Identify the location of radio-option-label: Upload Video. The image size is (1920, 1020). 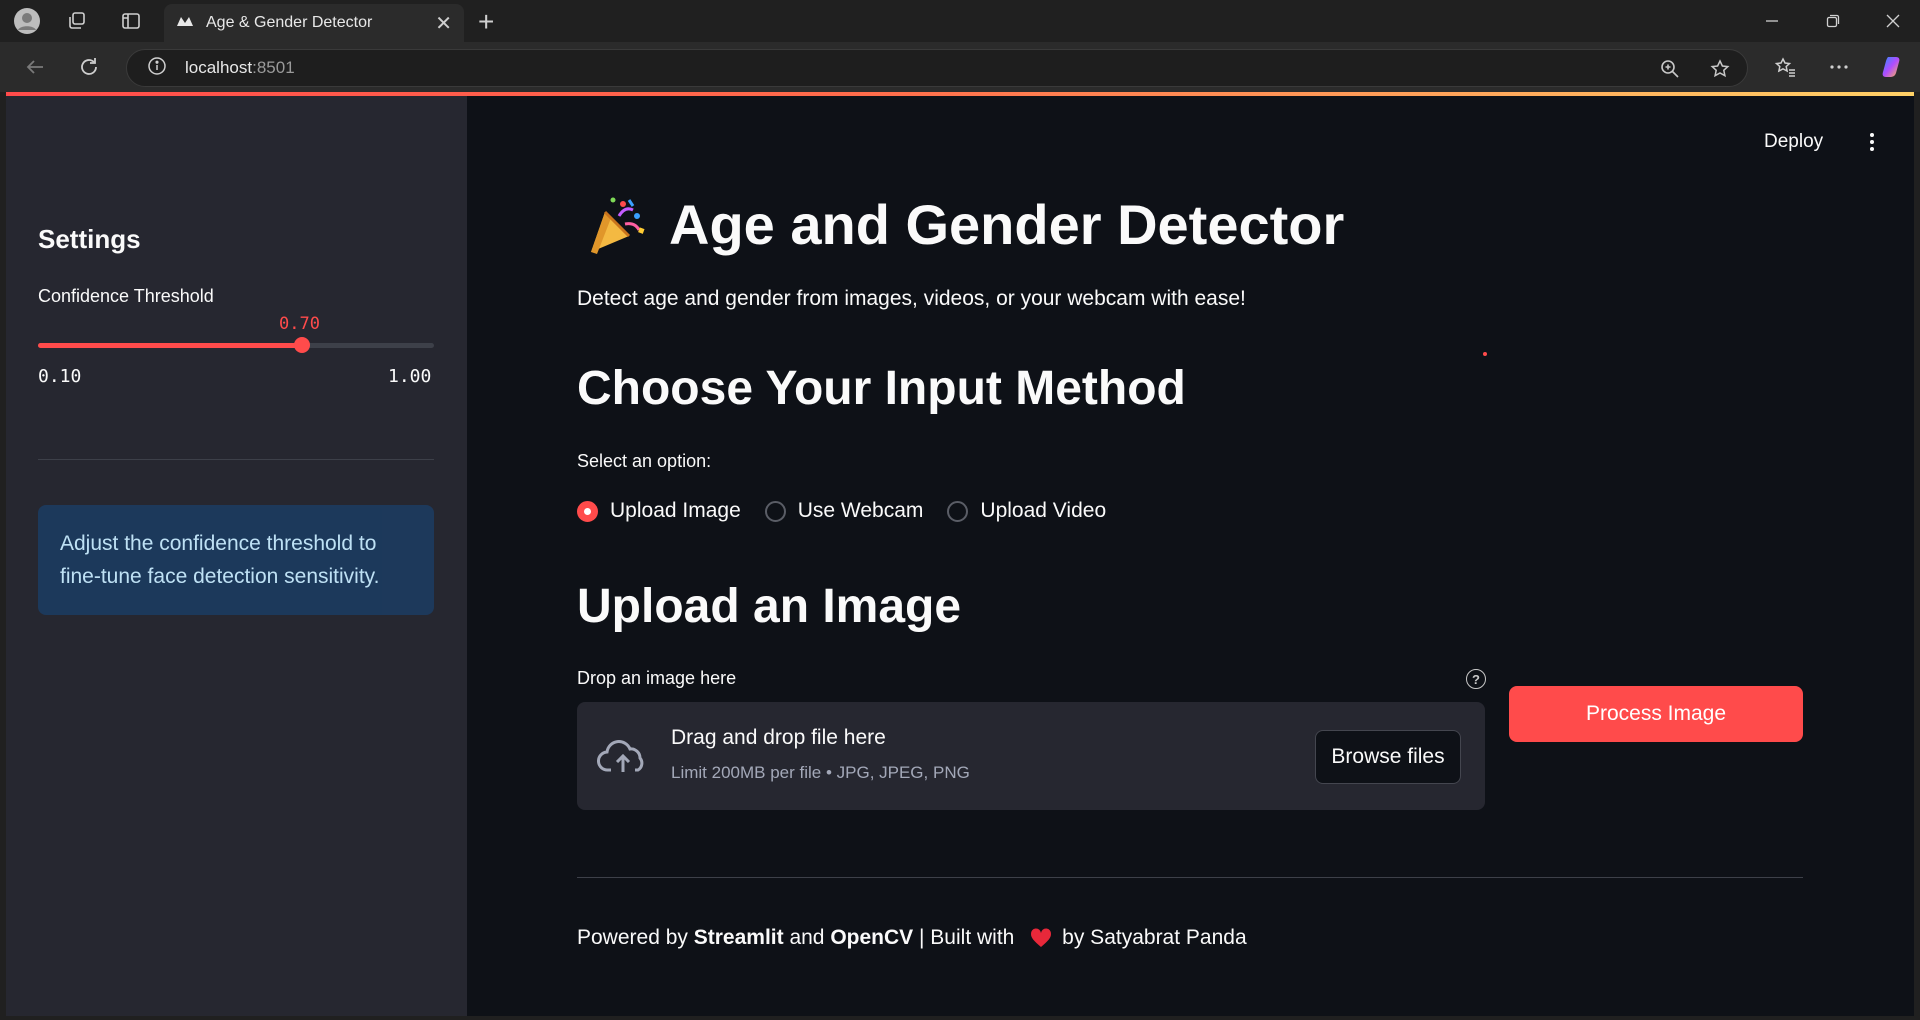
(1043, 510).